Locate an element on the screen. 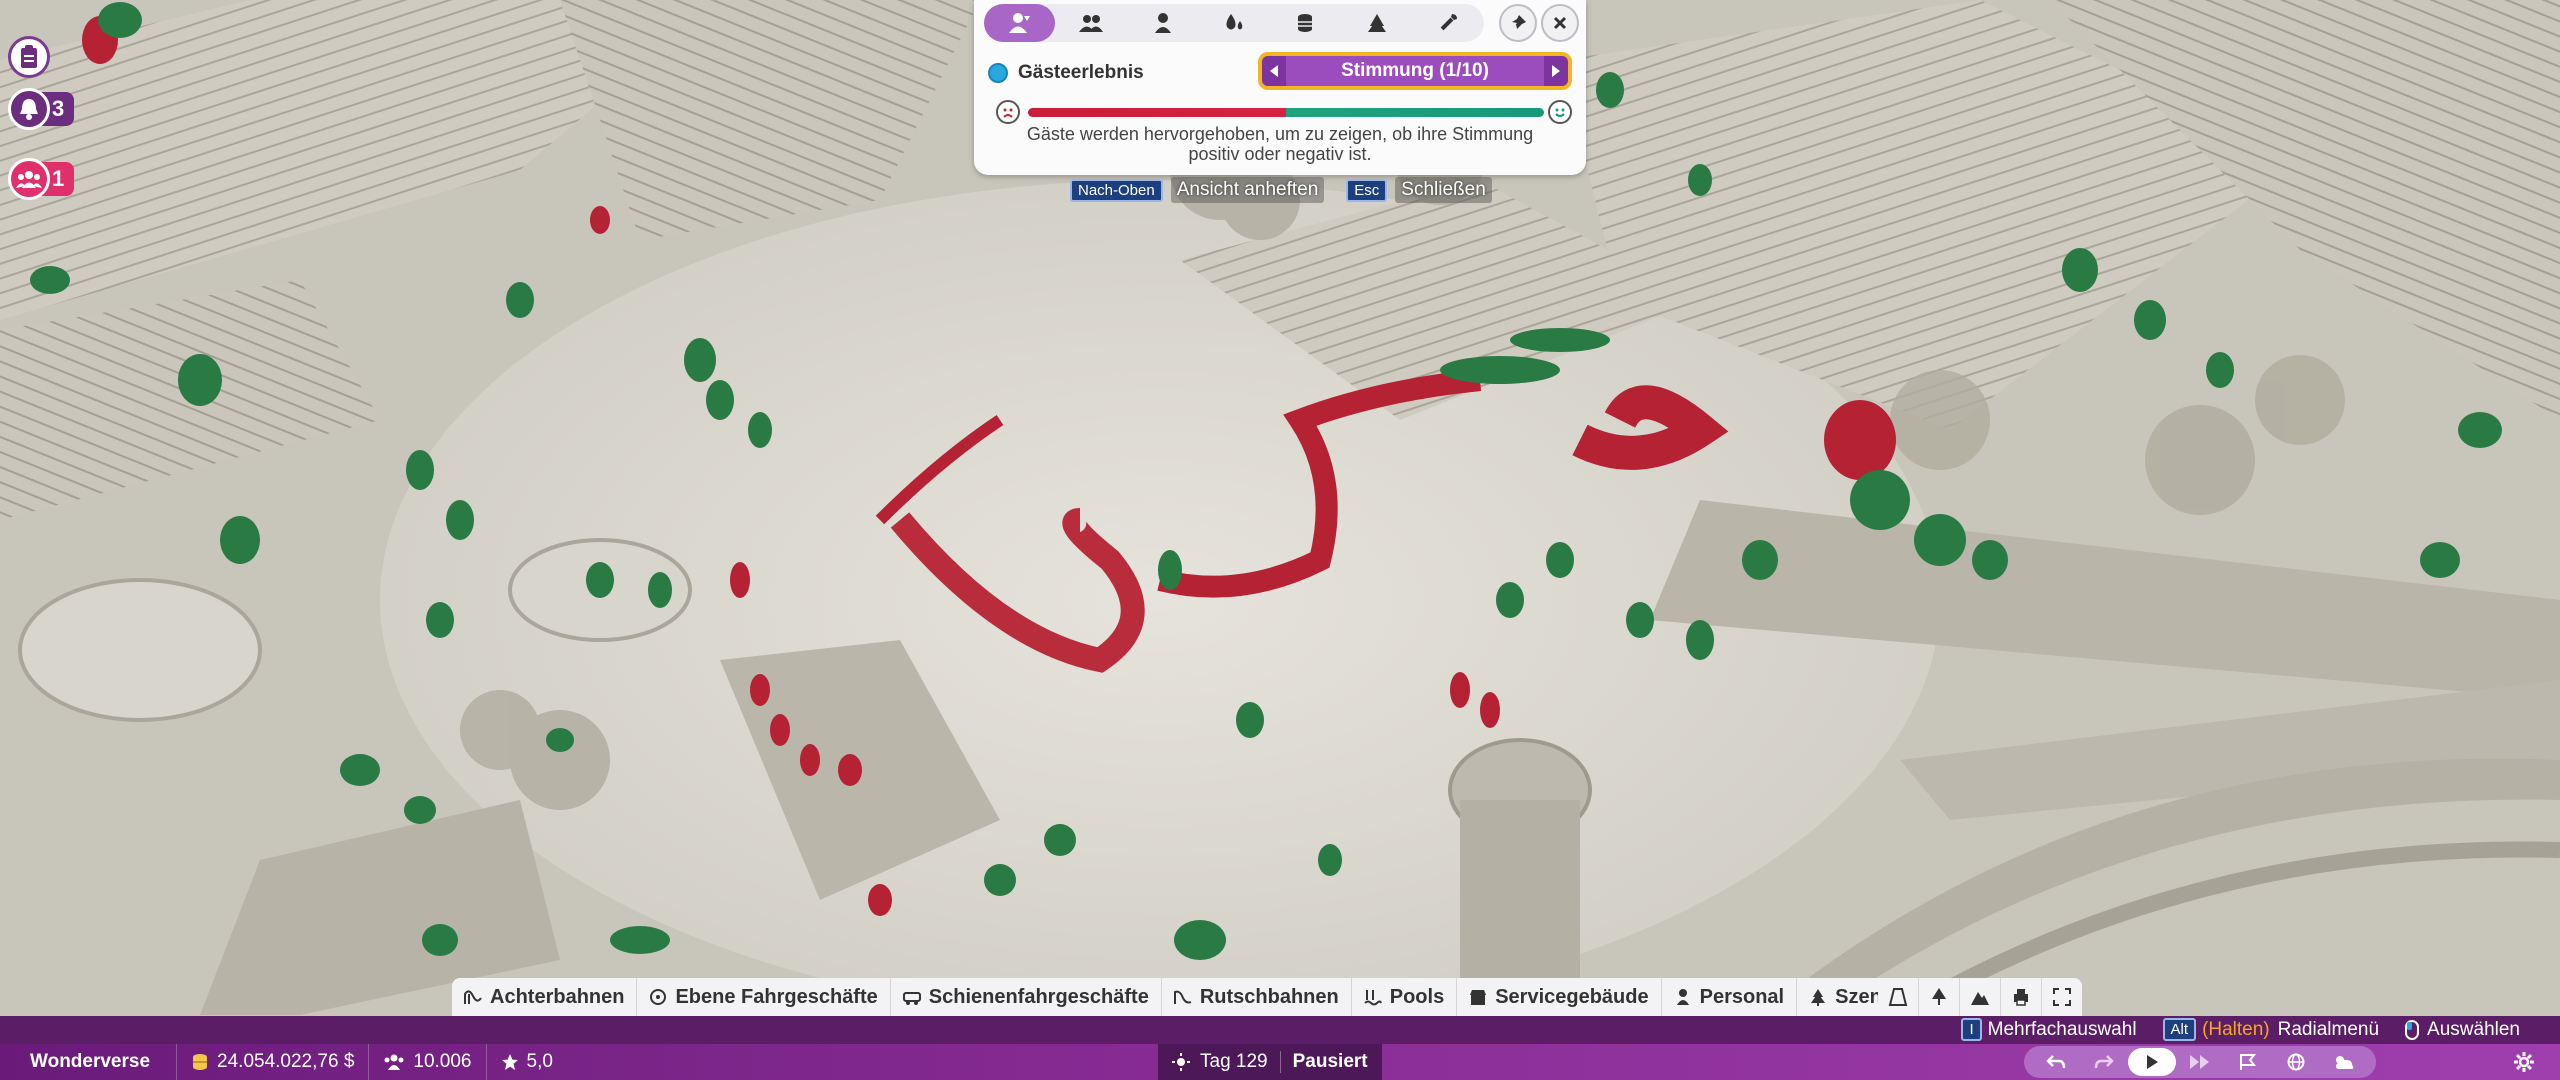 This screenshot has width=2560, height=1080. cloud-sun-icon is located at coordinates (2345, 1062).